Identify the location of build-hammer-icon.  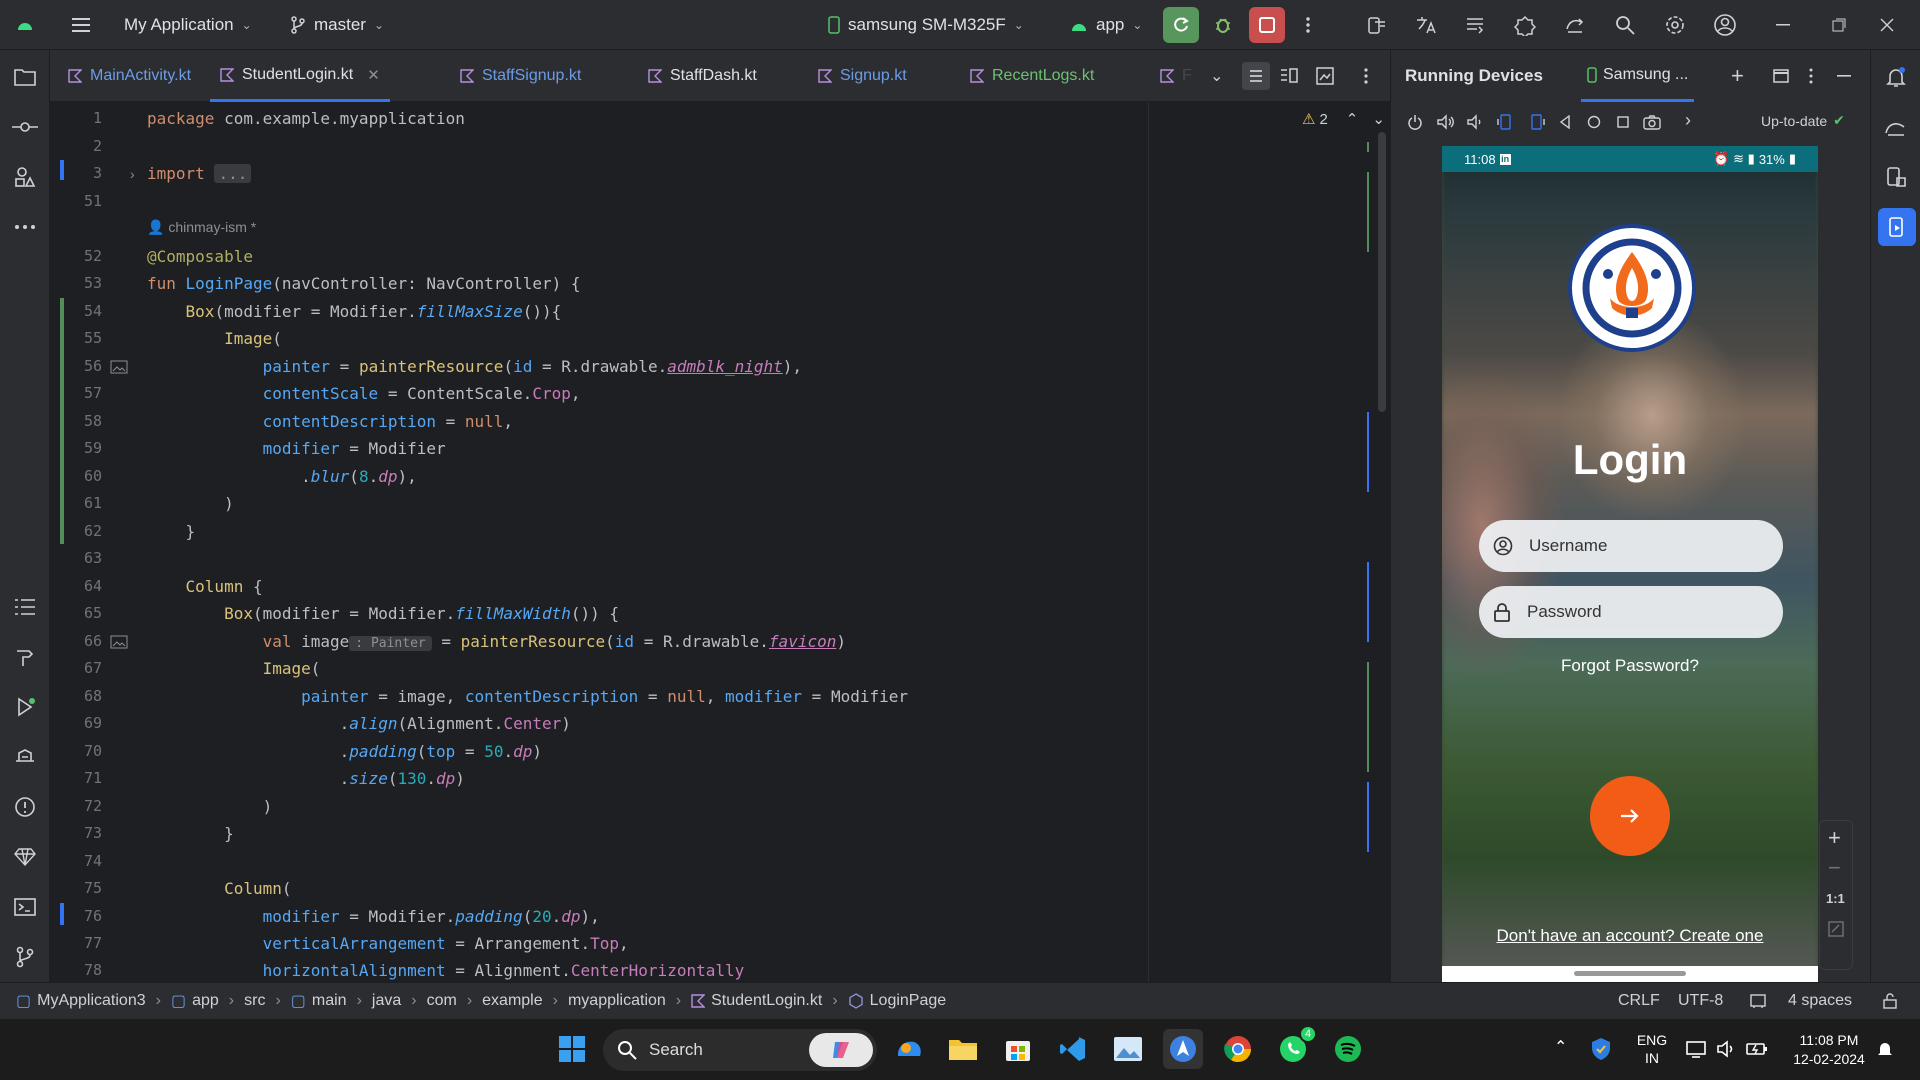
(25, 657).